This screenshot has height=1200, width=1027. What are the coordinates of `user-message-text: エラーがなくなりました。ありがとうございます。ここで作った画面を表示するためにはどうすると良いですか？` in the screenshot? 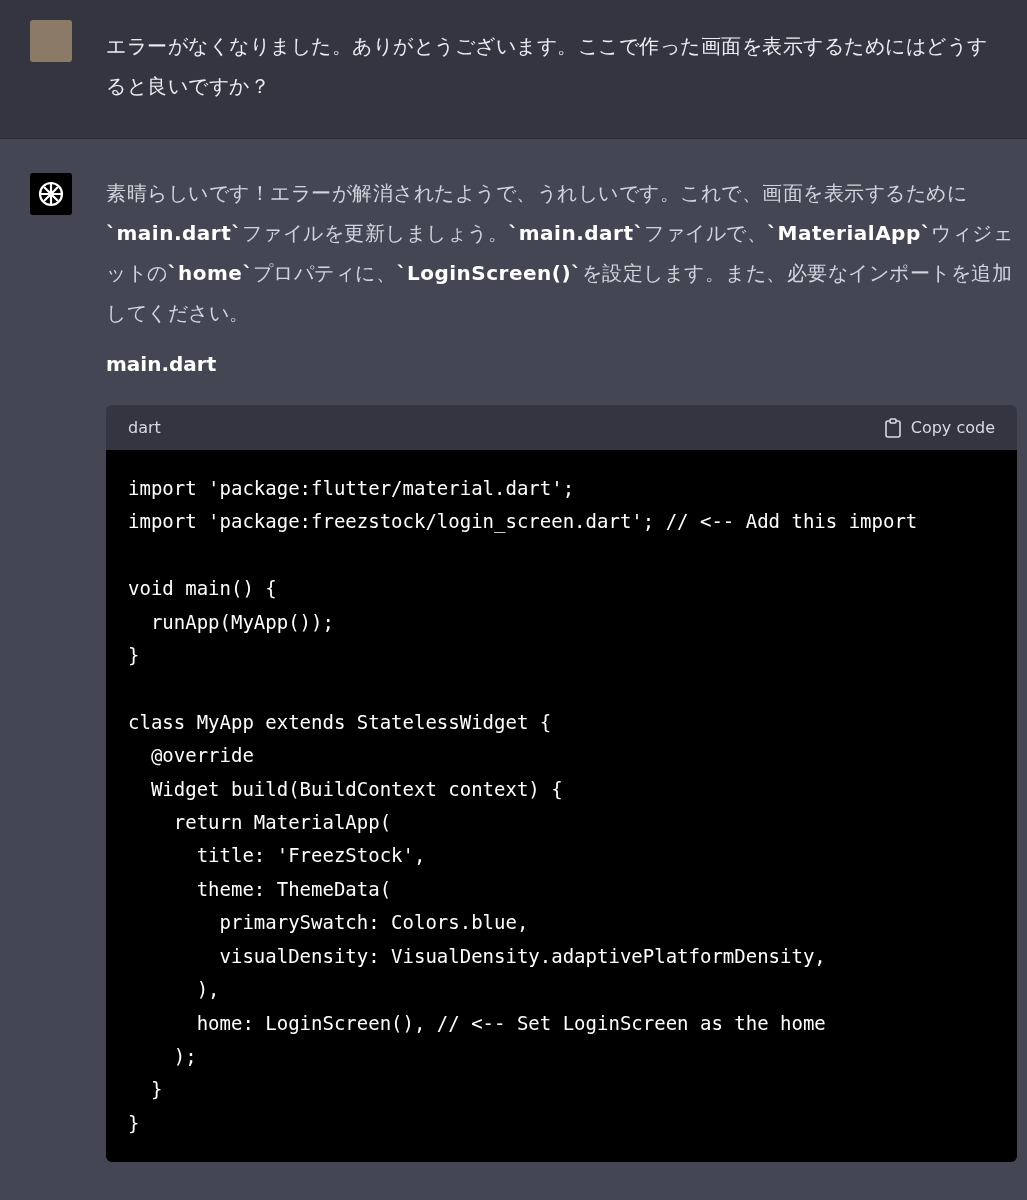 It's located at (547, 66).